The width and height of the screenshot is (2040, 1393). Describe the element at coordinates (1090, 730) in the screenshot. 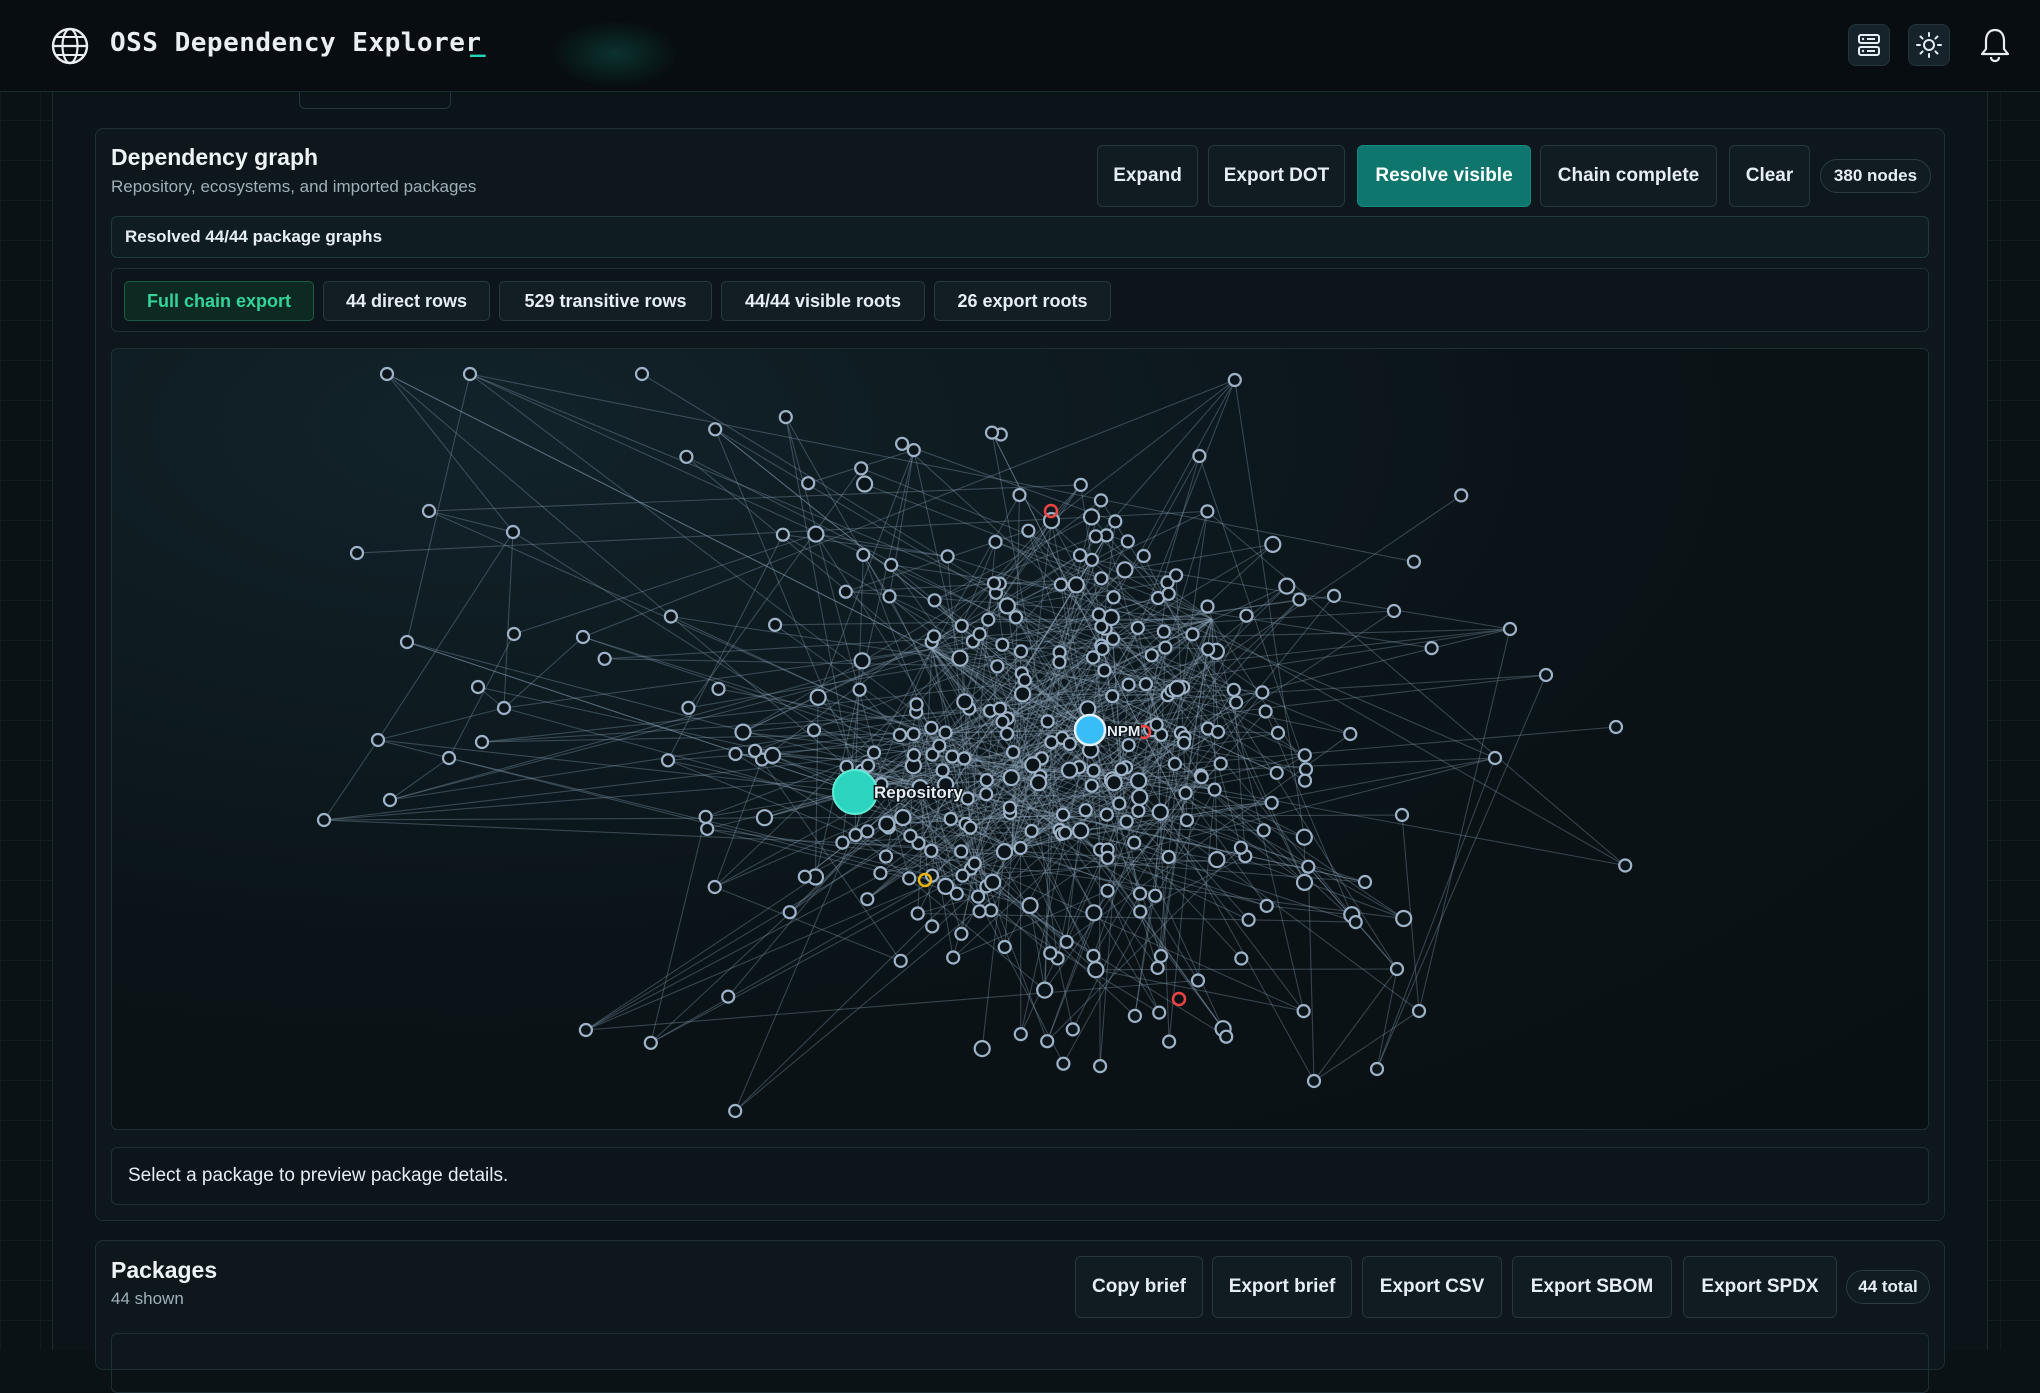

I see `npm-ecosystem-node` at that location.